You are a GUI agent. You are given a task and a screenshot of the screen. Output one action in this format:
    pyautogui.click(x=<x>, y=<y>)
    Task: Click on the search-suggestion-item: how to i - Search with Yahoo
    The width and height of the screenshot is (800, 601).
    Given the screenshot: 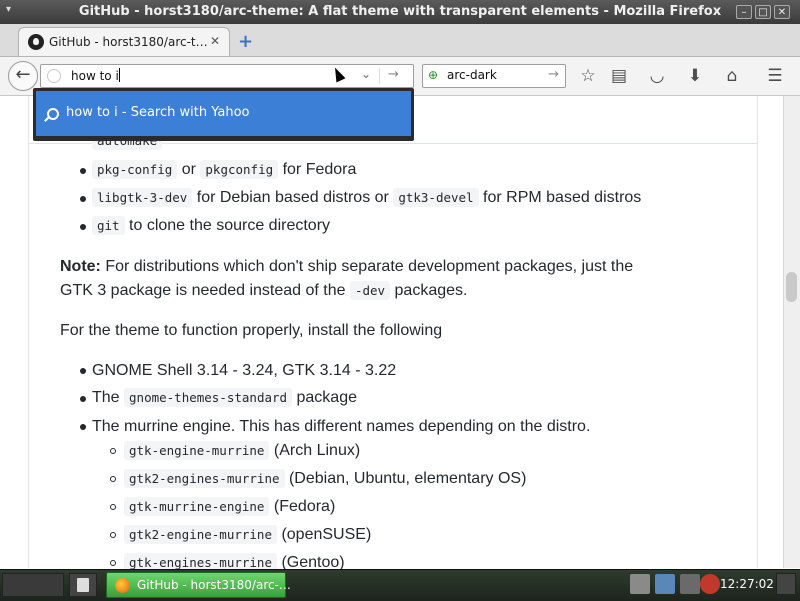 What is the action you would take?
    pyautogui.click(x=223, y=113)
    